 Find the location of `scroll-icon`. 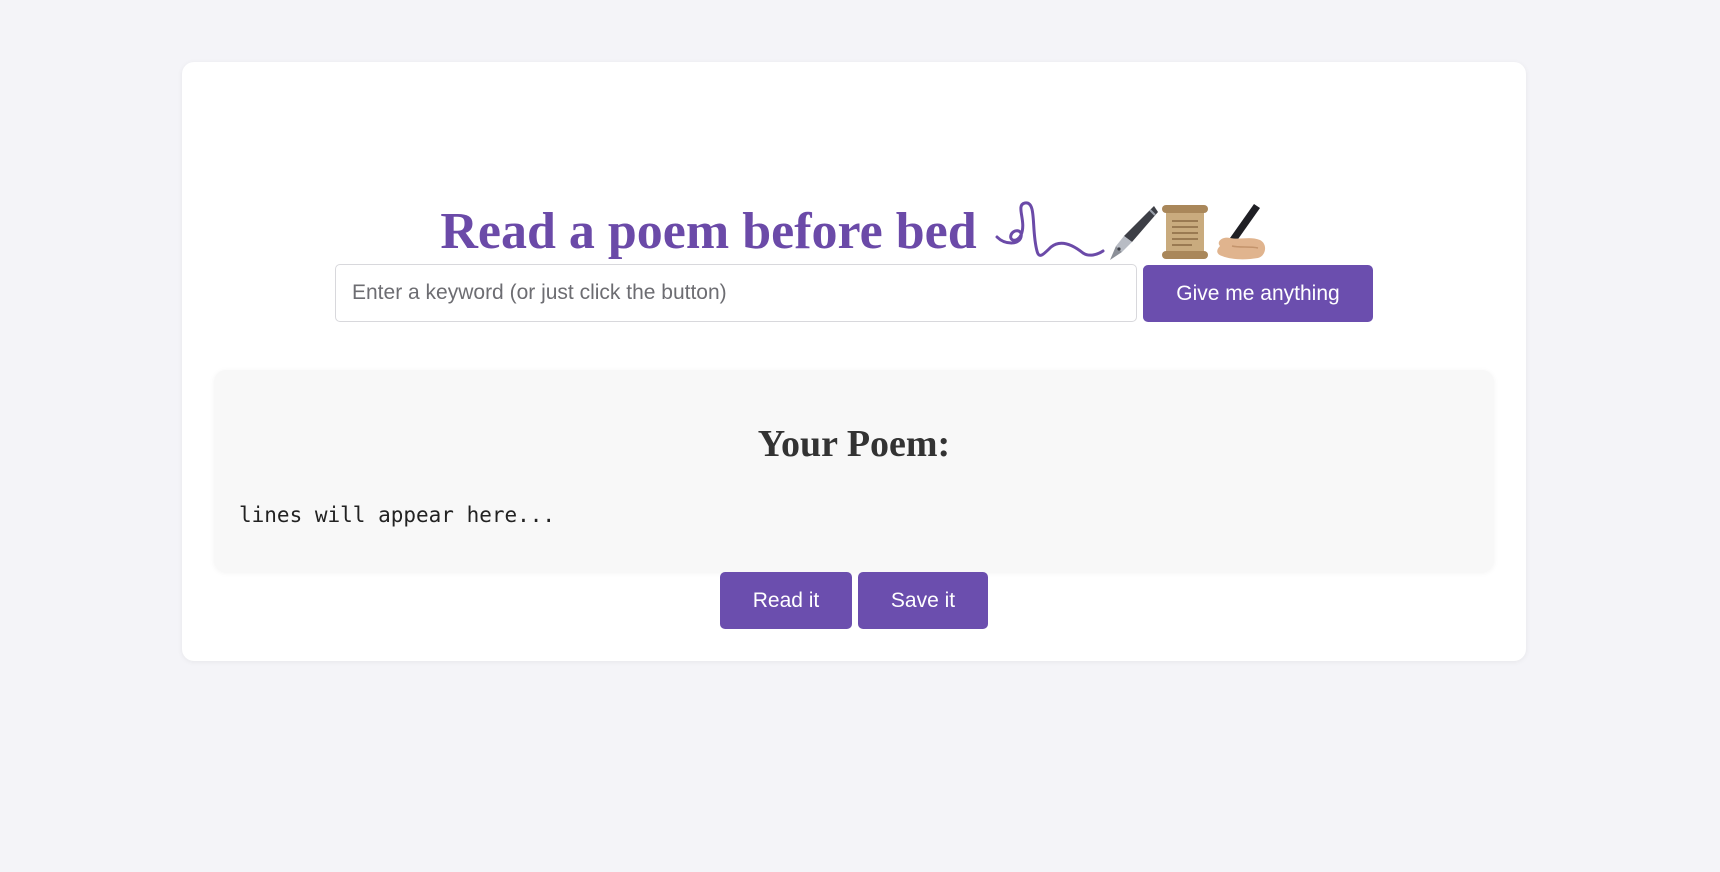

scroll-icon is located at coordinates (1184, 232).